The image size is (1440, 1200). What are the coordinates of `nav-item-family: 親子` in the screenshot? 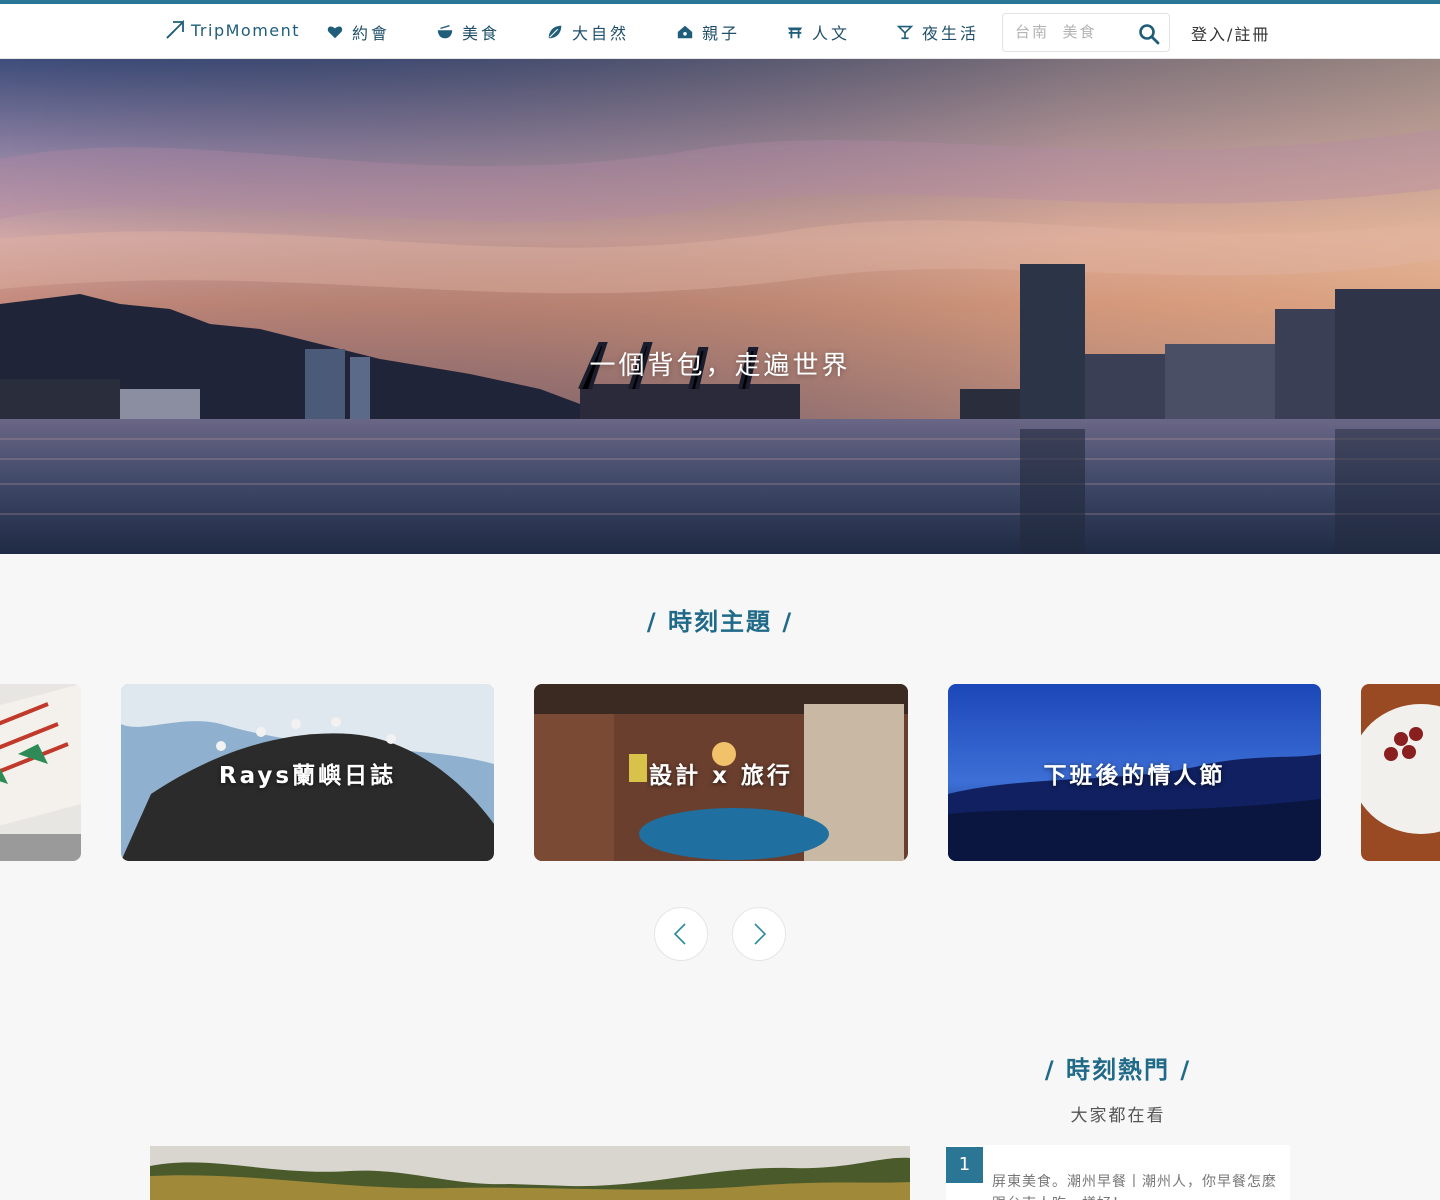 It's located at (708, 32).